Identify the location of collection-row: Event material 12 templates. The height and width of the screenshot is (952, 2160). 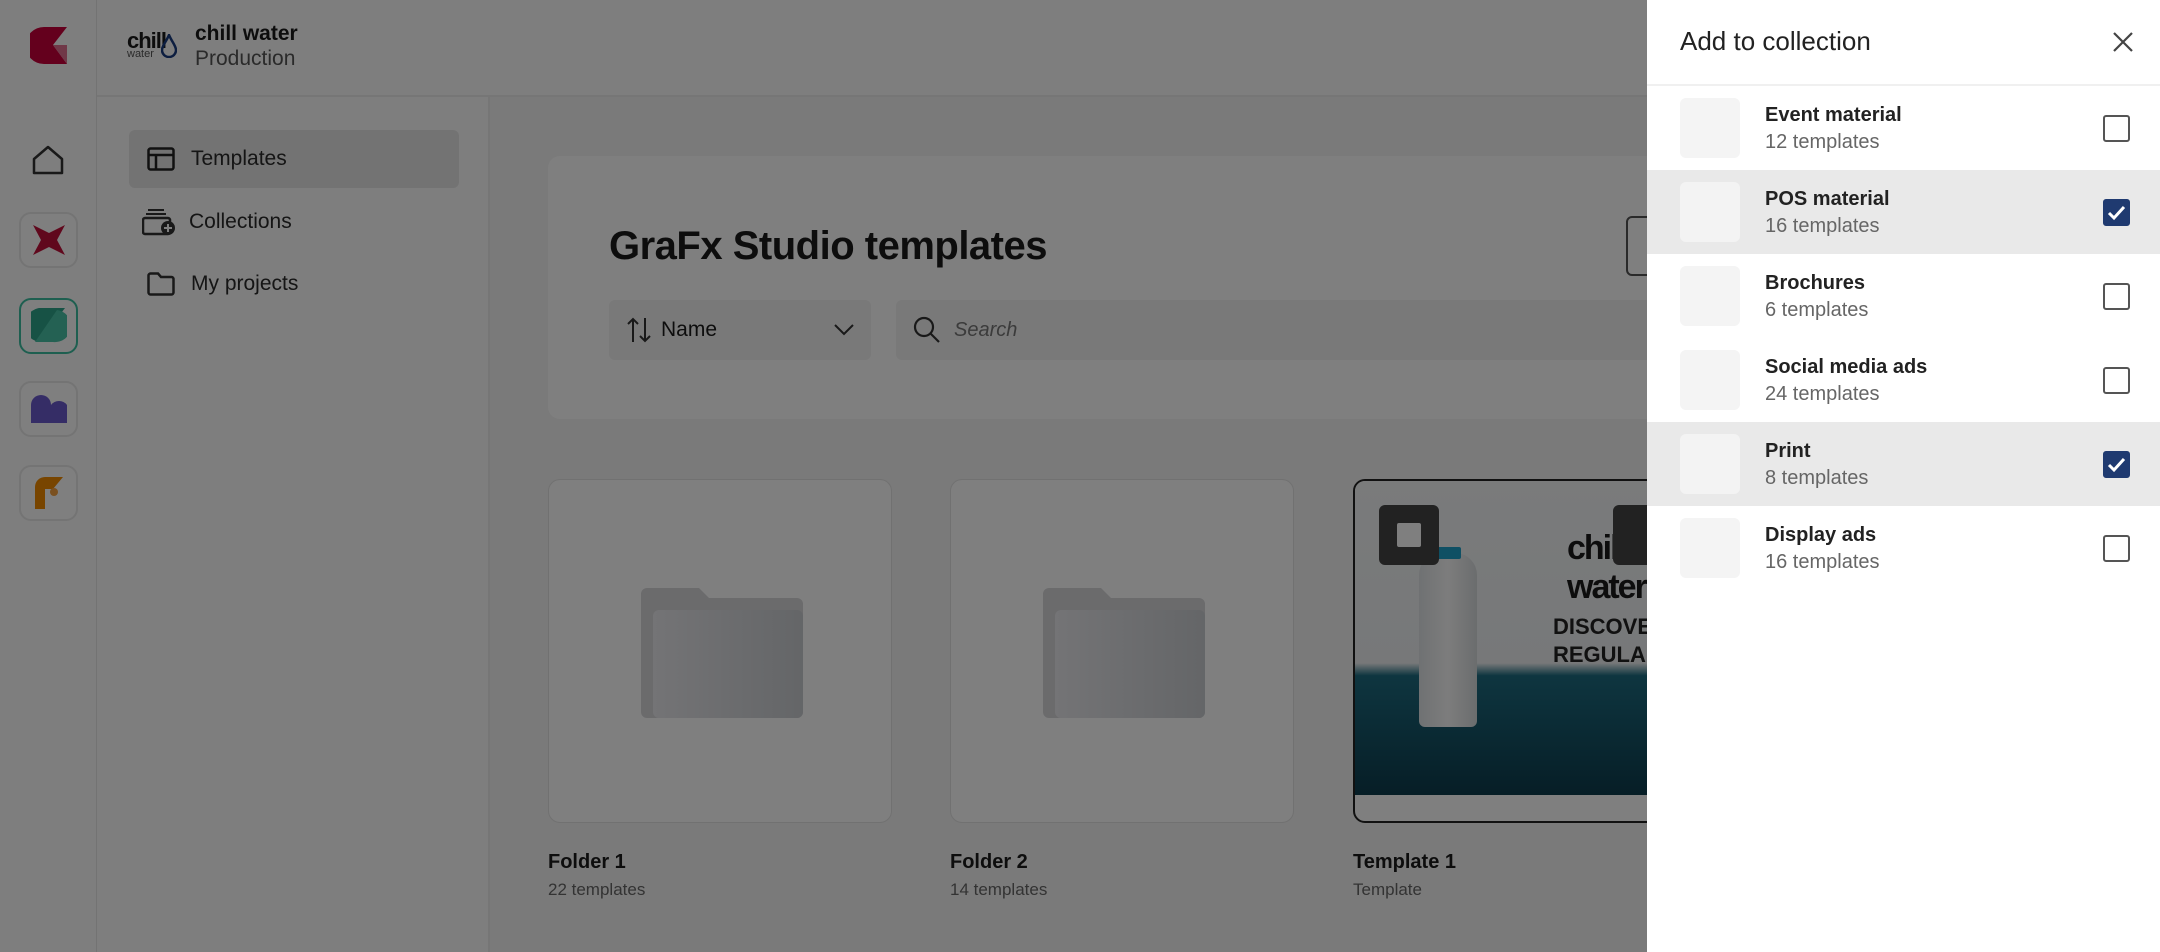
(1903, 128).